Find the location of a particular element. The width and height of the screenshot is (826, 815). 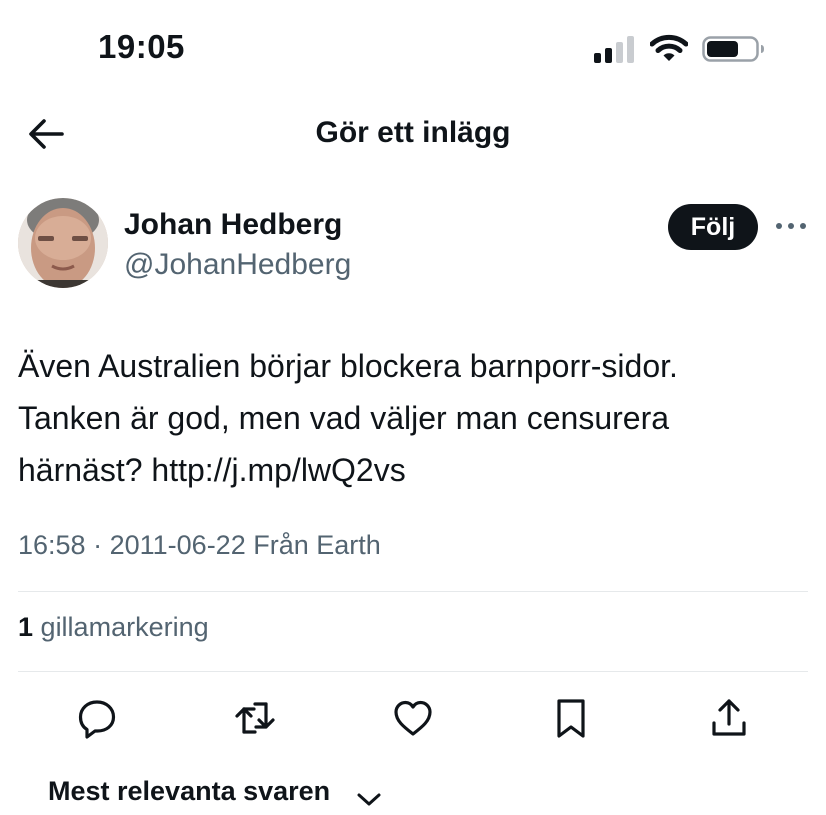

repost-arrows-icon is located at coordinates (255, 718).